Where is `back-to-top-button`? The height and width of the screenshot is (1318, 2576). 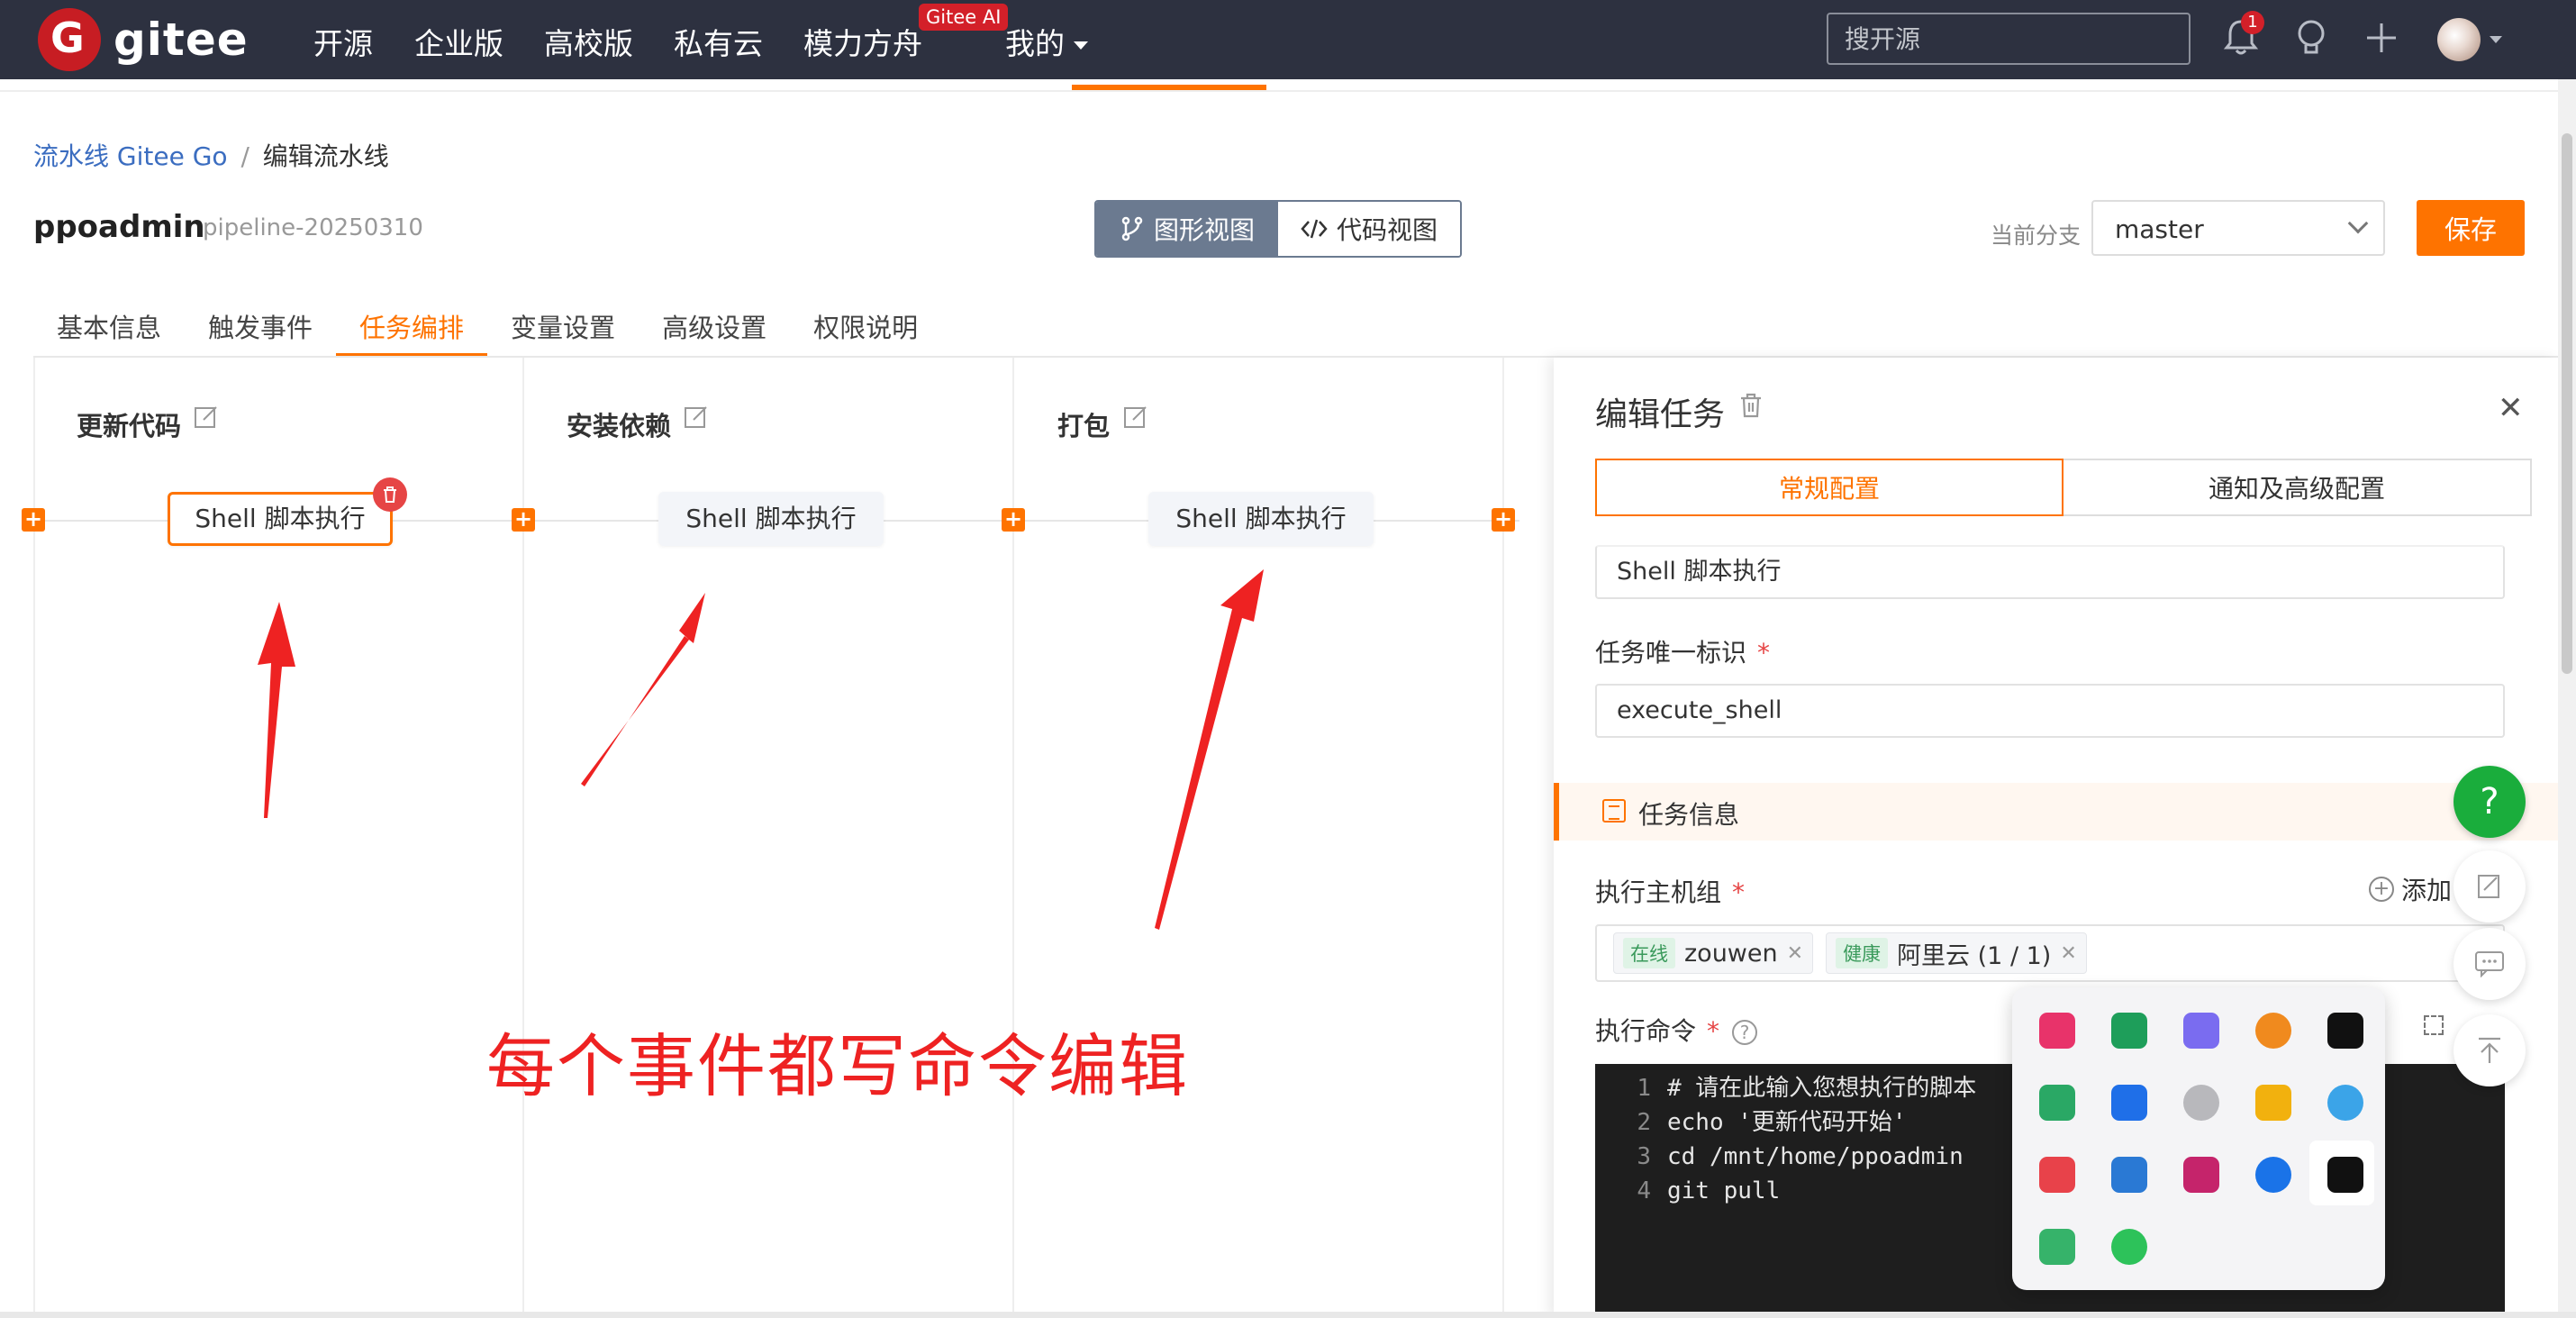 back-to-top-button is located at coordinates (2490, 1050).